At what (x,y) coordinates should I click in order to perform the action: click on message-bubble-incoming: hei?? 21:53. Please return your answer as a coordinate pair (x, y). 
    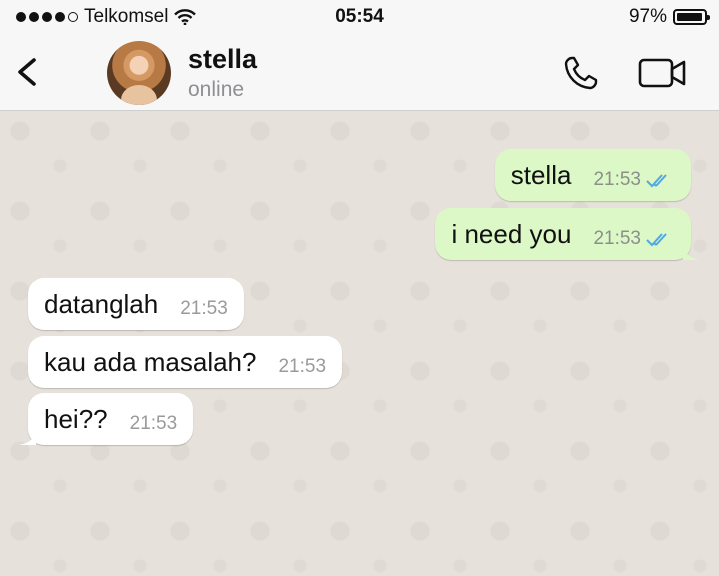
    Looking at the image, I should click on (106, 419).